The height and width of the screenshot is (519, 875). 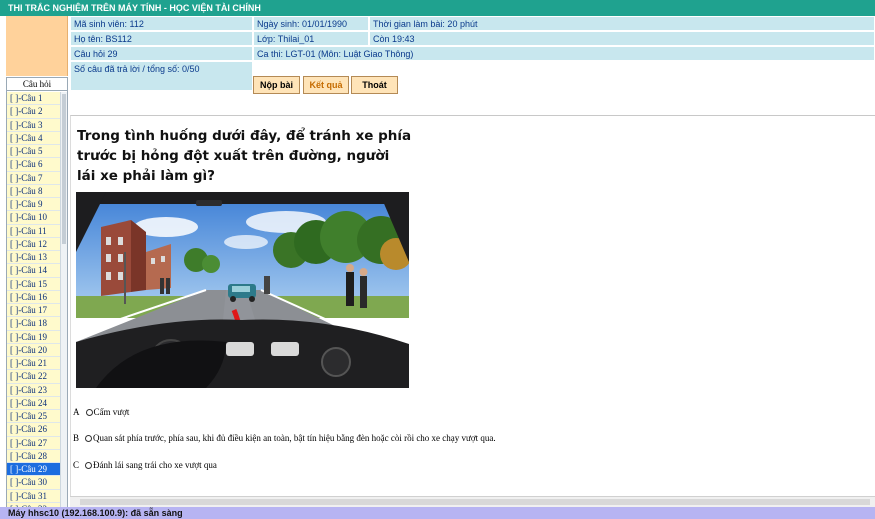 I want to click on sidebar-item-question-8: [ ]-Câu 8, so click(x=34, y=191).